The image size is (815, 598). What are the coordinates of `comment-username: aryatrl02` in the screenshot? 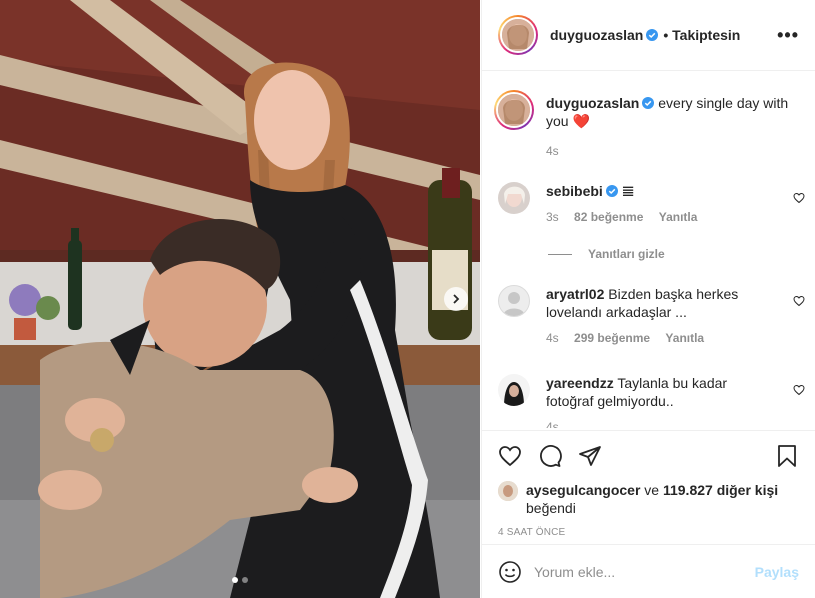 It's located at (575, 294).